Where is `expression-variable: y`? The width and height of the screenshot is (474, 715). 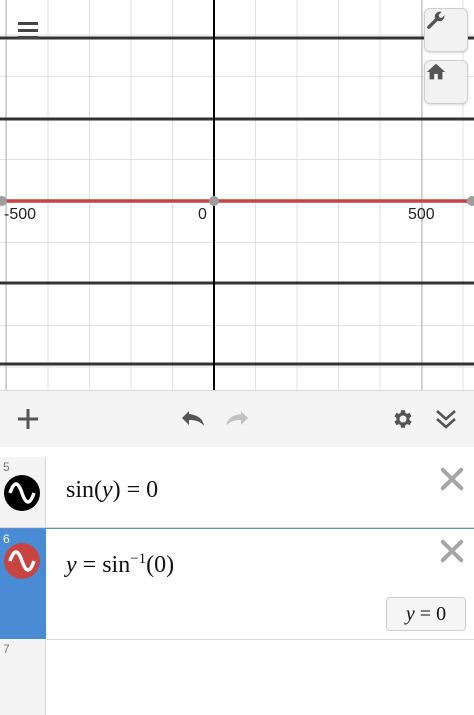
expression-variable: y is located at coordinates (107, 490).